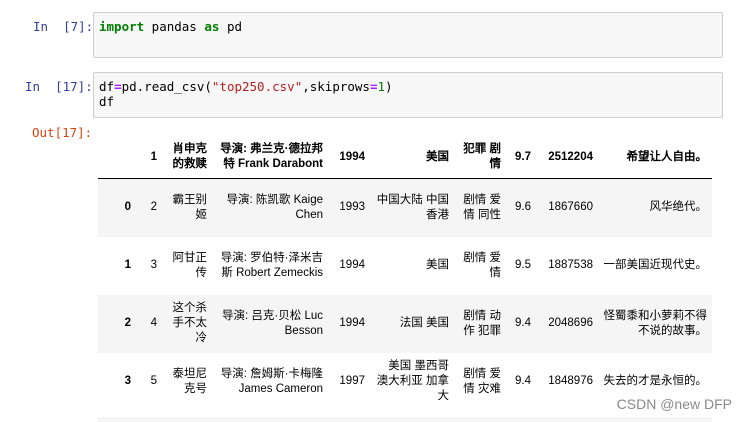 The height and width of the screenshot is (422, 746). I want to click on watermark: CSDN @new DFP, so click(674, 404).